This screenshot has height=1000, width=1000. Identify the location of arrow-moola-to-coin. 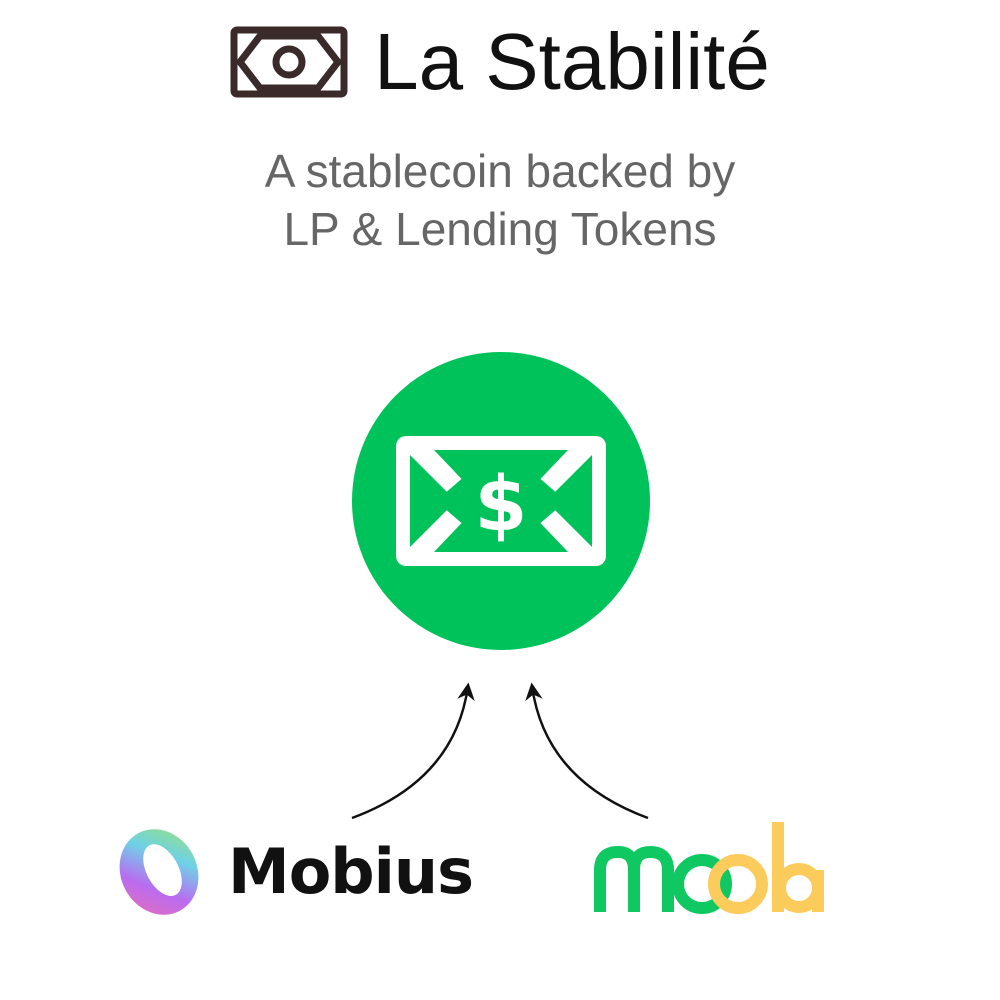
(587, 751).